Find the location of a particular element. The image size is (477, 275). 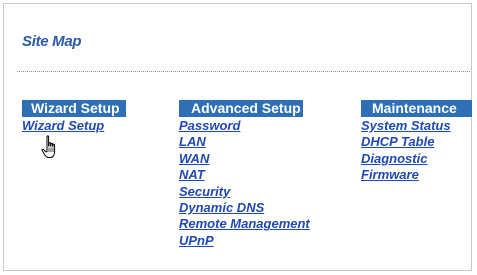

list-item: Dynamic DNS is located at coordinates (244, 208).